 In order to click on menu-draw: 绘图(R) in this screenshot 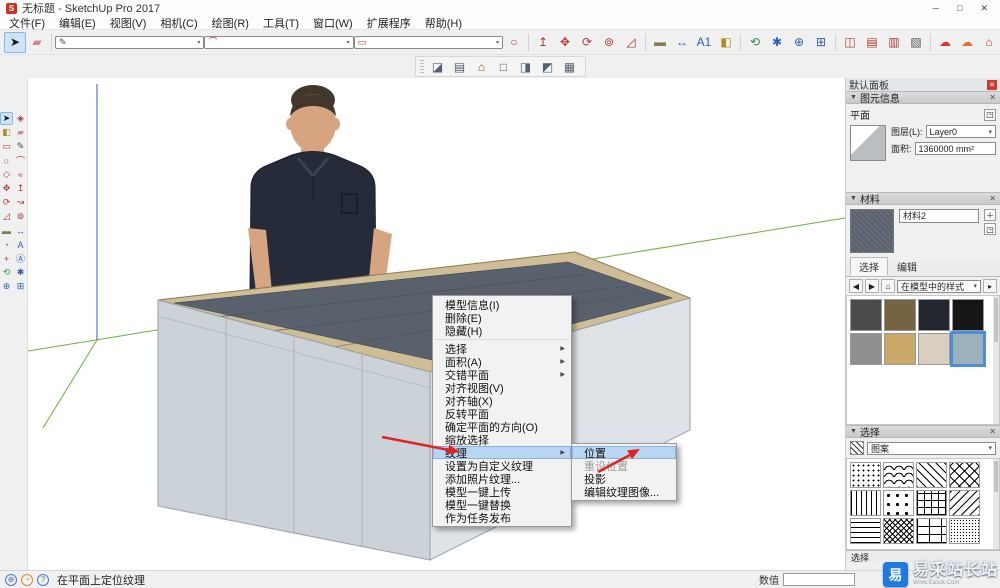, I will do `click(230, 23)`.